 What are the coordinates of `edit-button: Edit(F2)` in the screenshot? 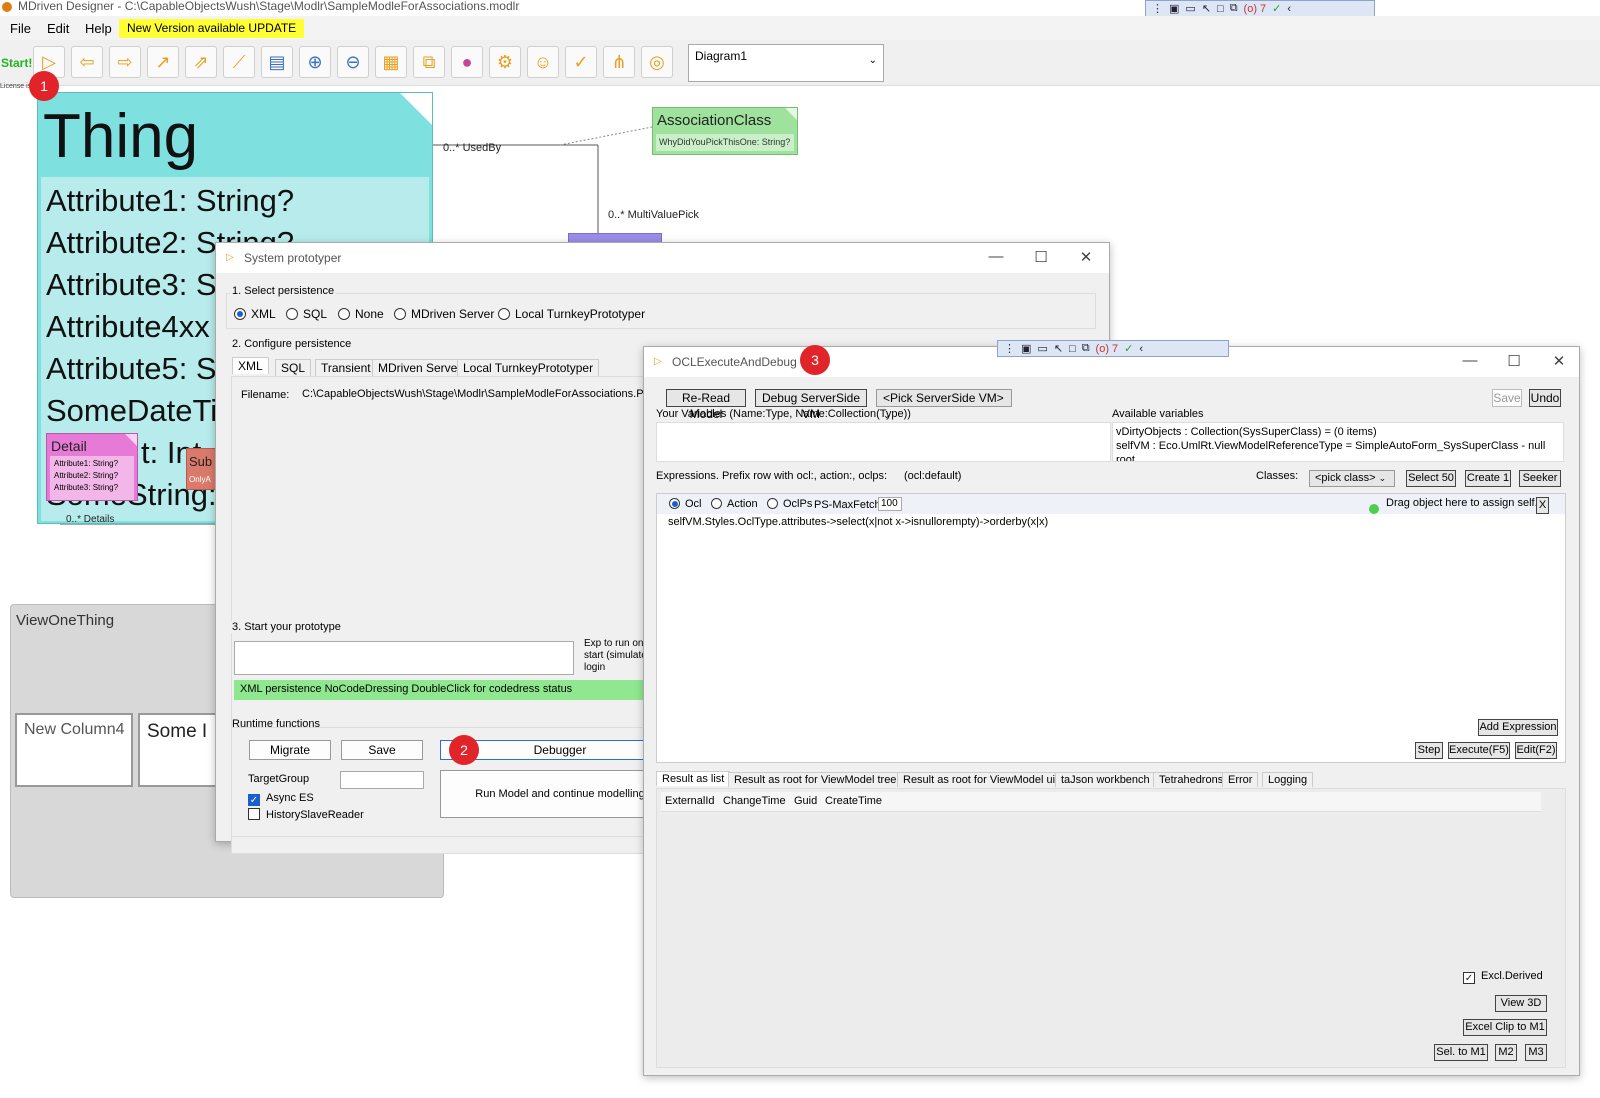 It's located at (1536, 750).